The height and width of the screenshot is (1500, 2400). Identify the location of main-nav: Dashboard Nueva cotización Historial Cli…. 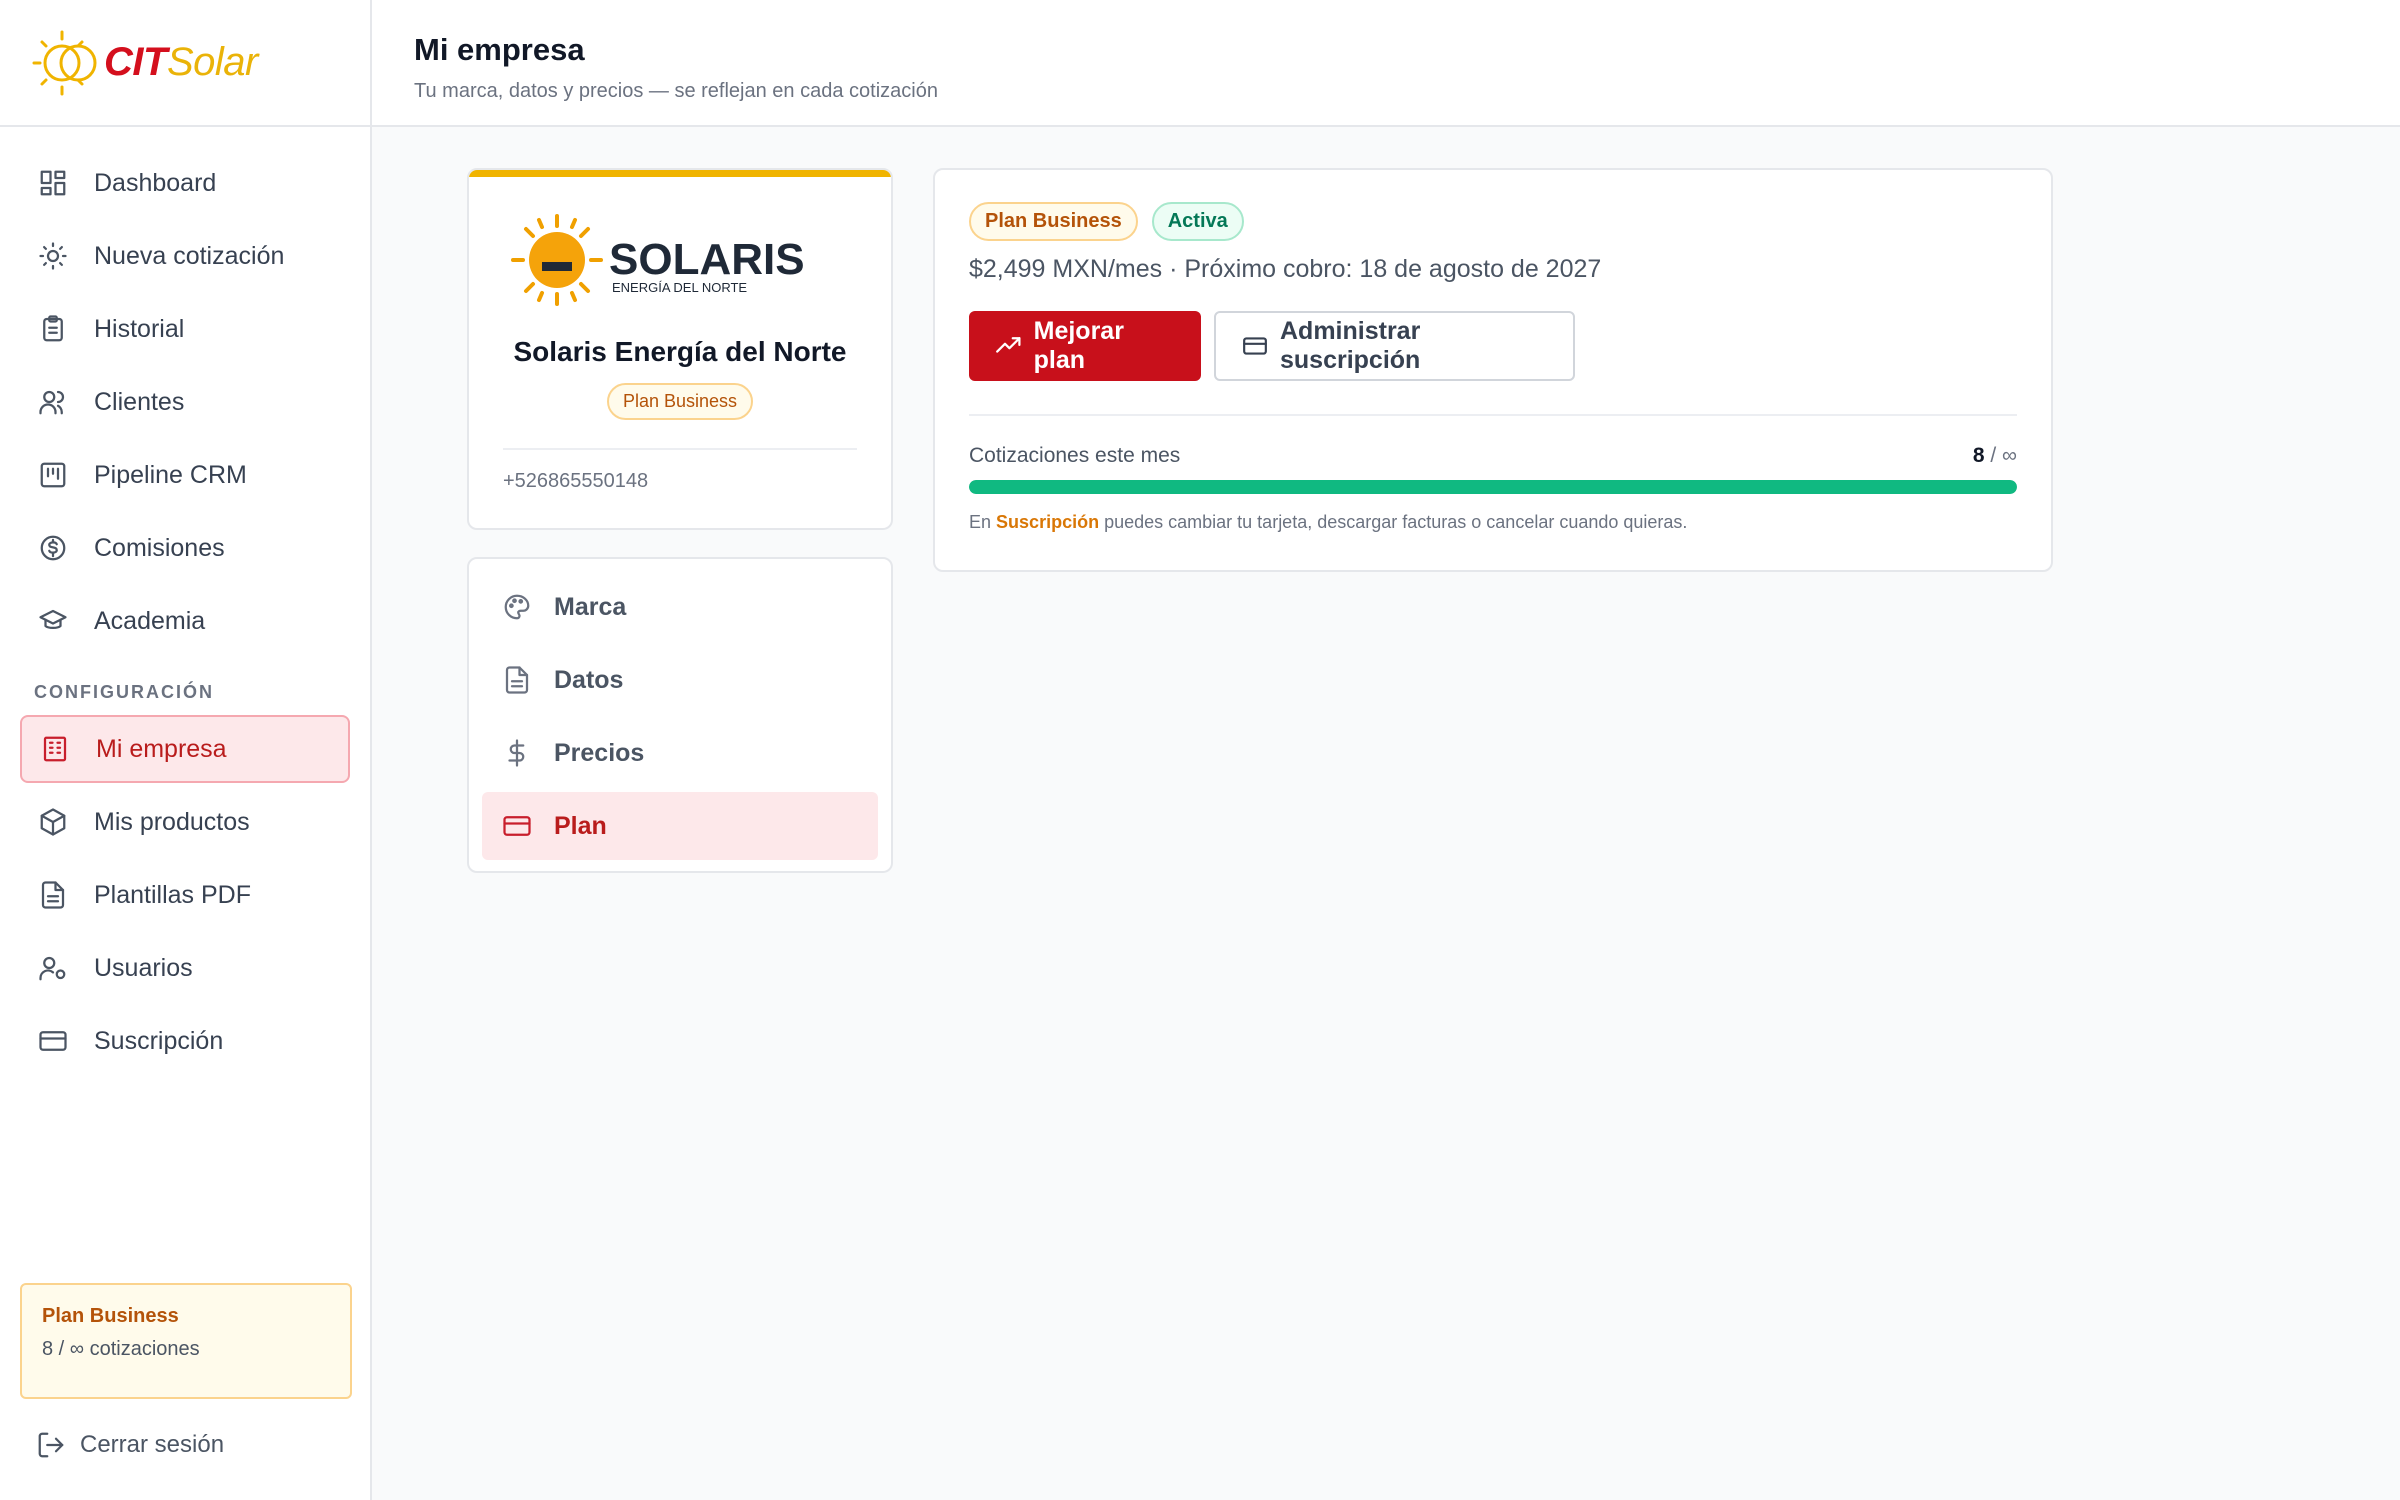
(185, 601).